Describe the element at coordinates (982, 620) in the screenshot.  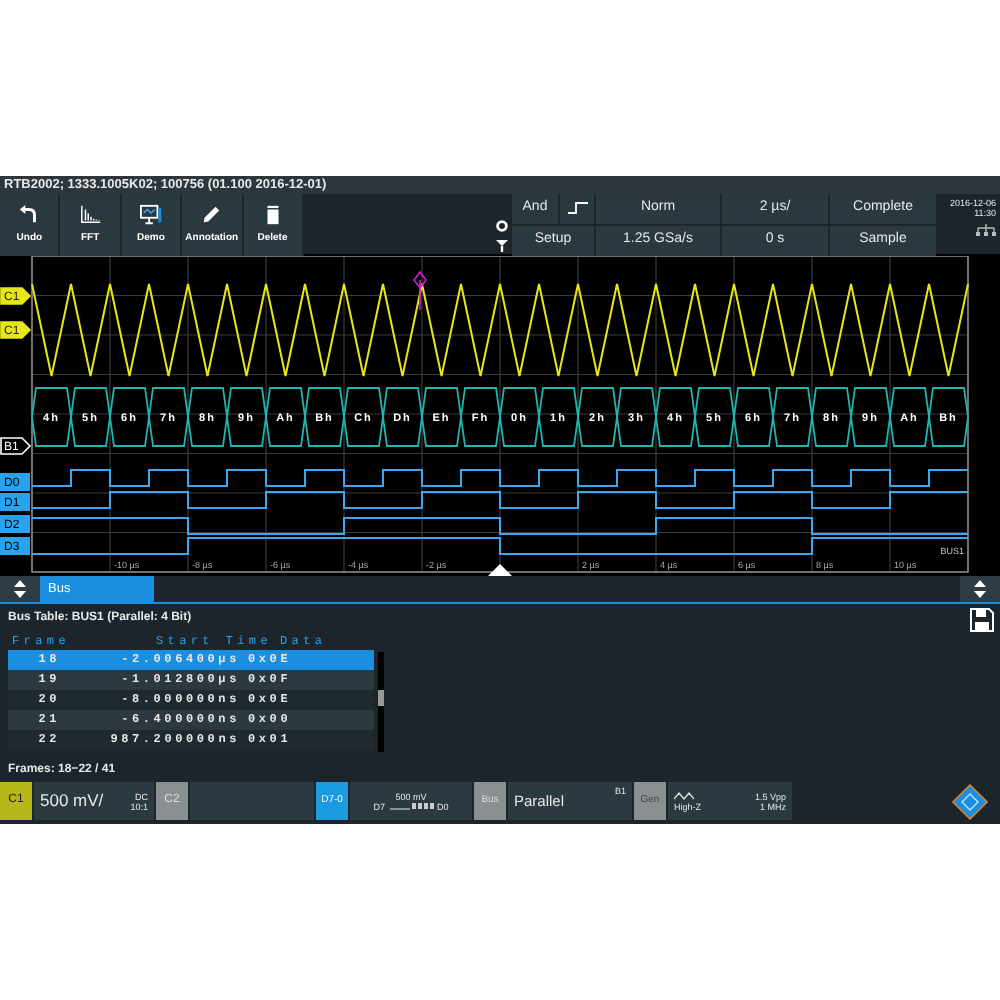
I see `save-icon` at that location.